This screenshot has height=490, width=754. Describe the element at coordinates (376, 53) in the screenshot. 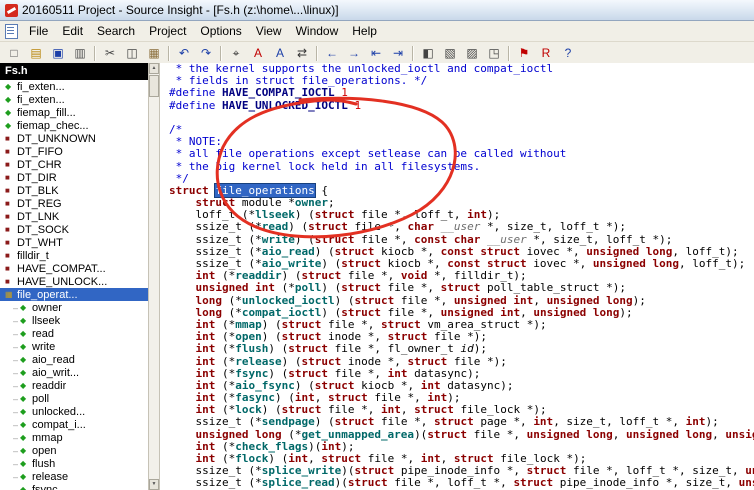

I see `jump-previous-button: ⇤` at that location.